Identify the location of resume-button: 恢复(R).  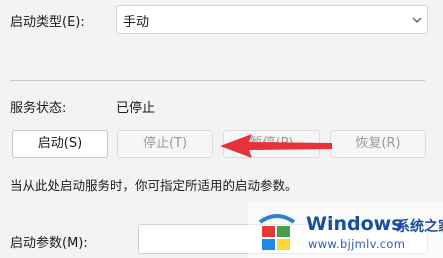
(378, 144).